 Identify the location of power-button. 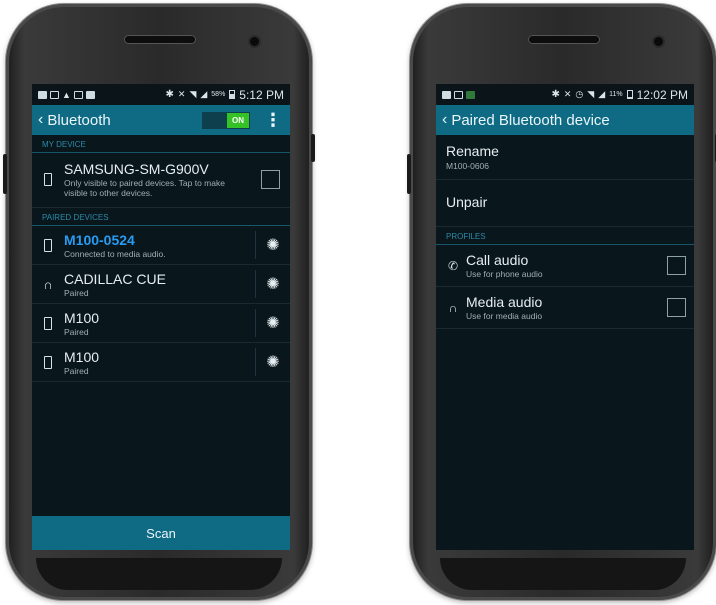
(313, 148).